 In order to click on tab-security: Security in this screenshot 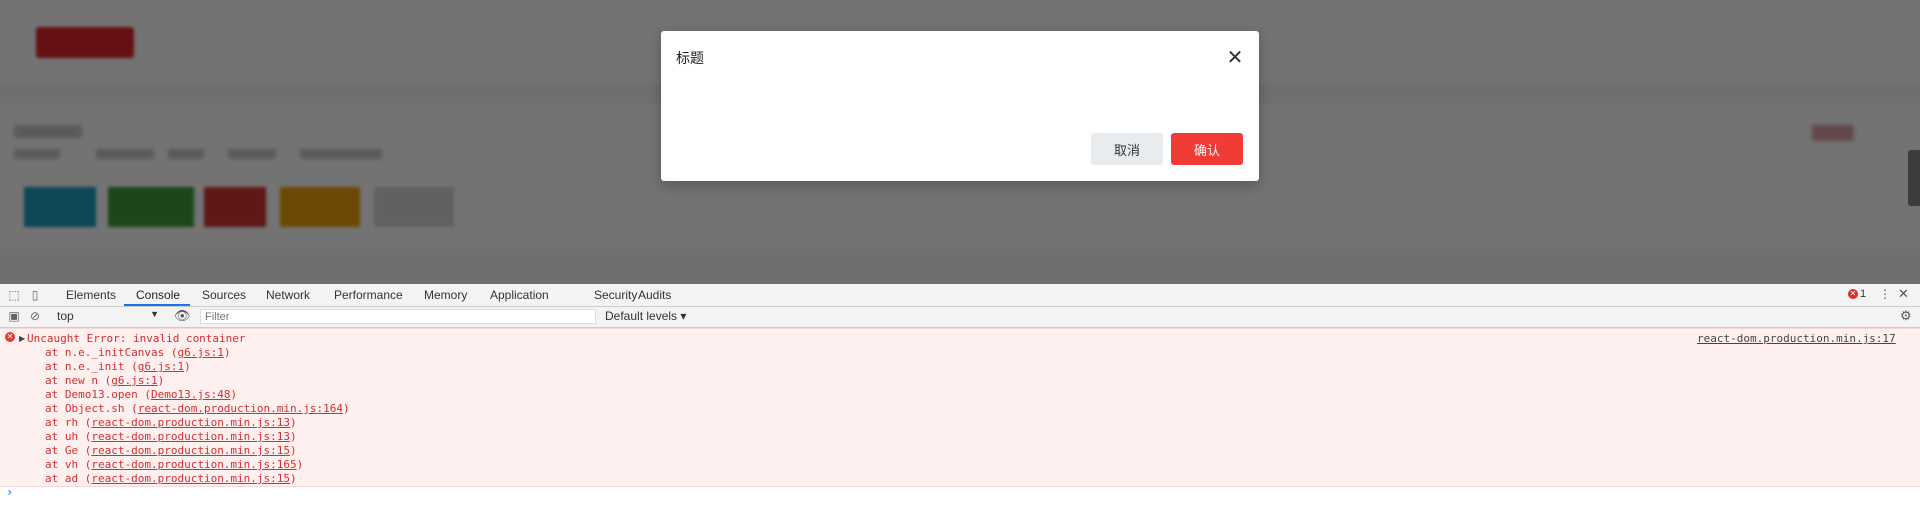, I will do `click(615, 295)`.